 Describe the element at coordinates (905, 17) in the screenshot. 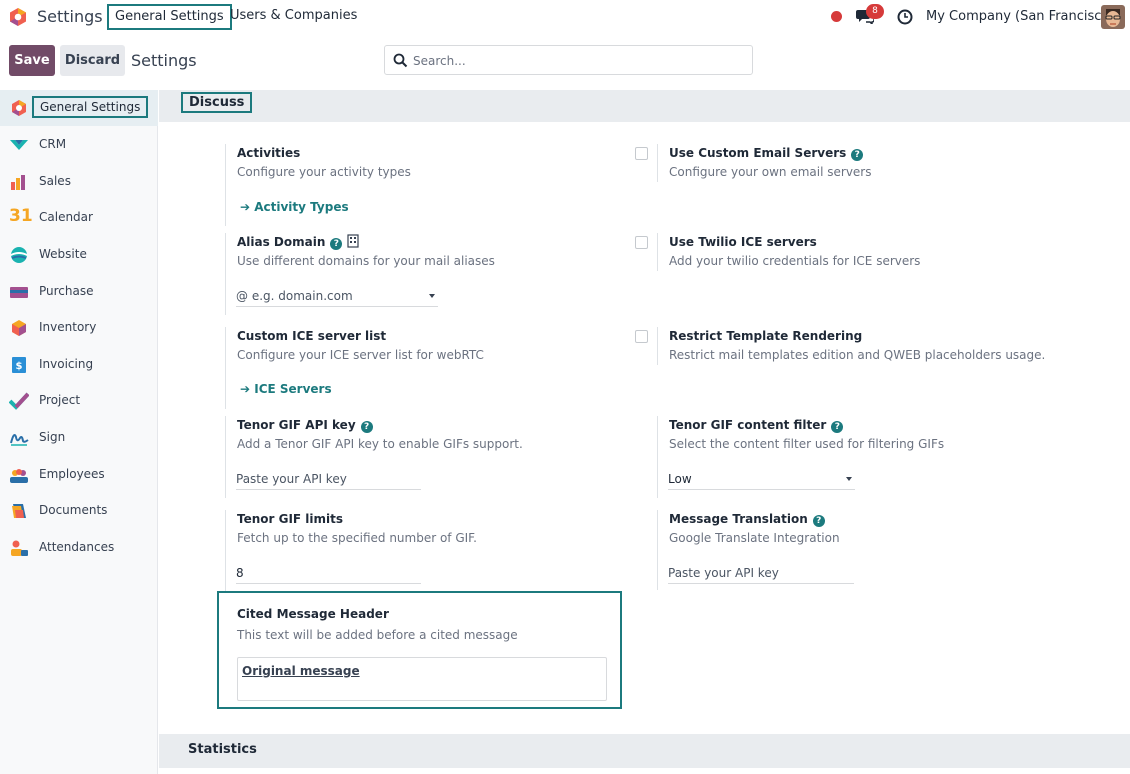

I see `clock-icon` at that location.